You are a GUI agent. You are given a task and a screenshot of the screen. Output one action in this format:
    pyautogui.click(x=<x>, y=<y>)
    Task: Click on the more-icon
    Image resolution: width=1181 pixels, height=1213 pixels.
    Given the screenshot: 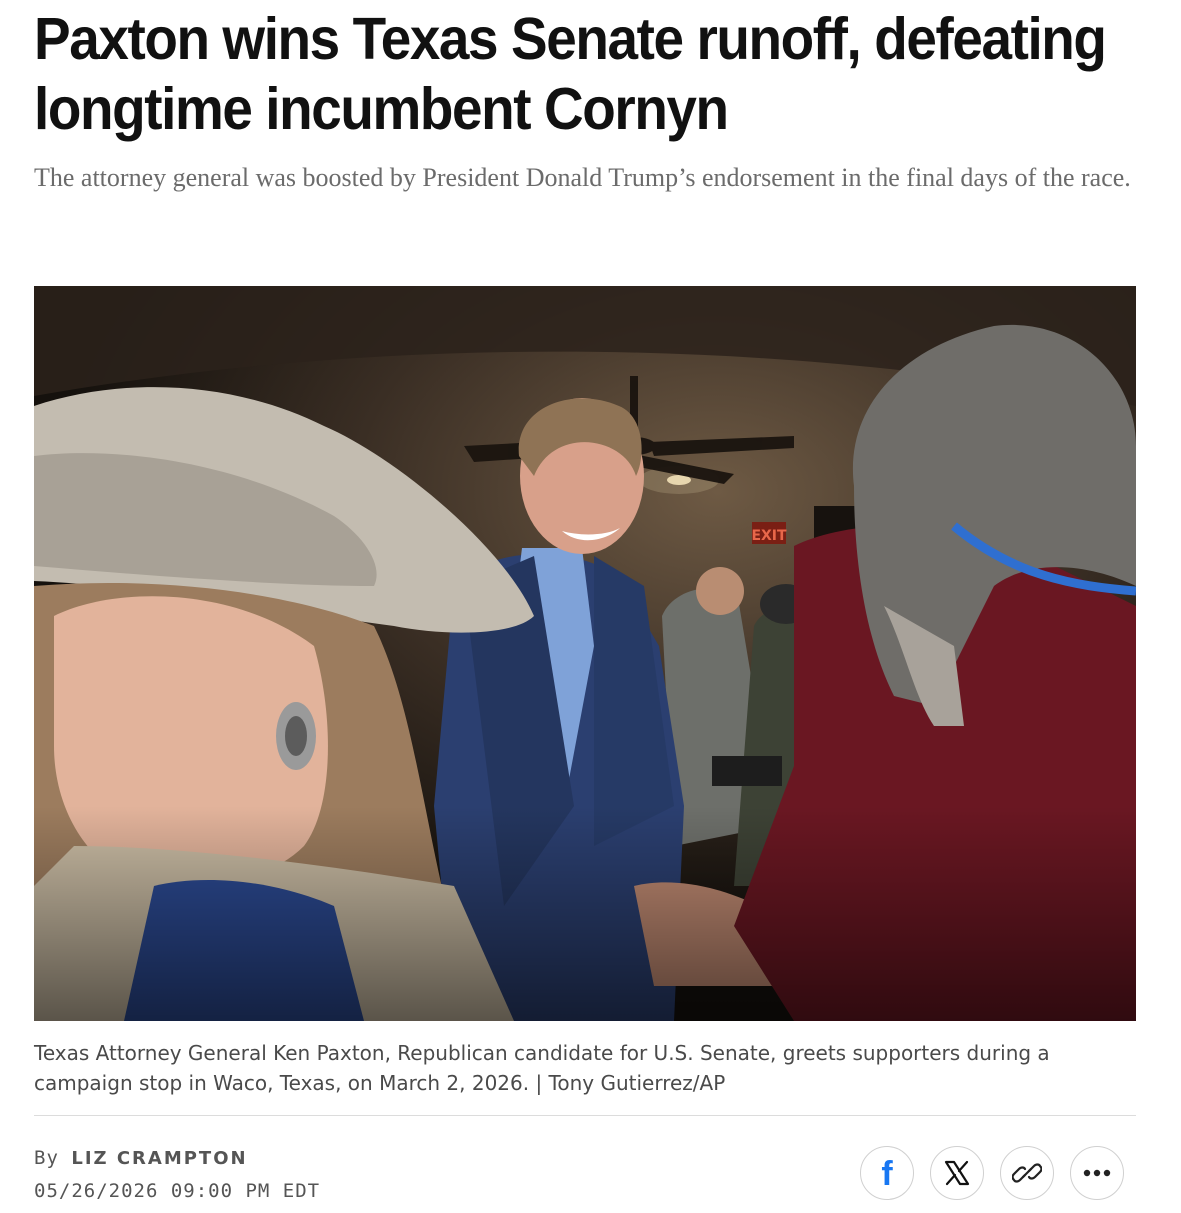 What is the action you would take?
    pyautogui.click(x=1097, y=1173)
    